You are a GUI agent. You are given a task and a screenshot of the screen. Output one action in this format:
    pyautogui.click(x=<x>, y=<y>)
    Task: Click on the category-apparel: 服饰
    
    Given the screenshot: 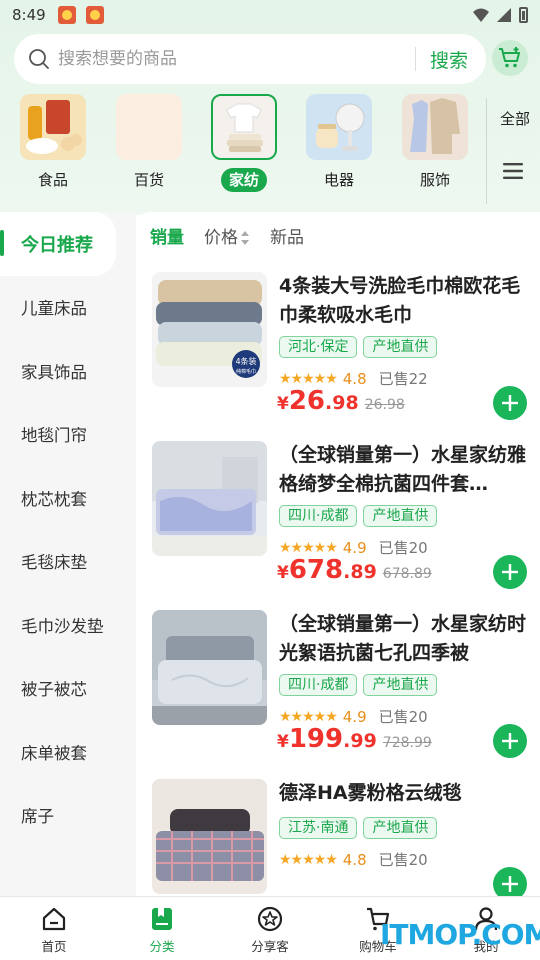 What is the action you would take?
    pyautogui.click(x=435, y=143)
    